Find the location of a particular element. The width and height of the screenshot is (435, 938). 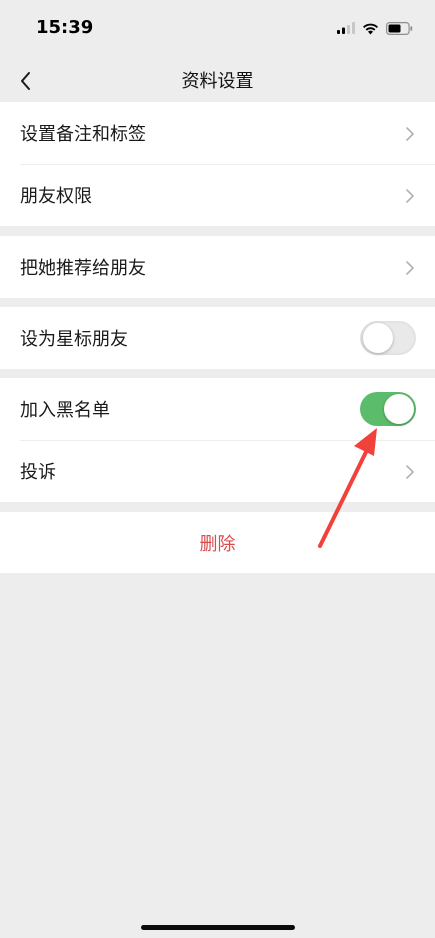

row-report: 投诉 is located at coordinates (217, 471).